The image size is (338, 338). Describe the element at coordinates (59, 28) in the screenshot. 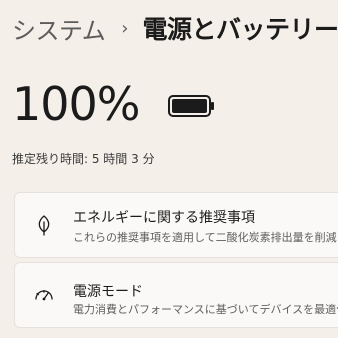

I see `breadcrumb-parent-system: システム` at that location.